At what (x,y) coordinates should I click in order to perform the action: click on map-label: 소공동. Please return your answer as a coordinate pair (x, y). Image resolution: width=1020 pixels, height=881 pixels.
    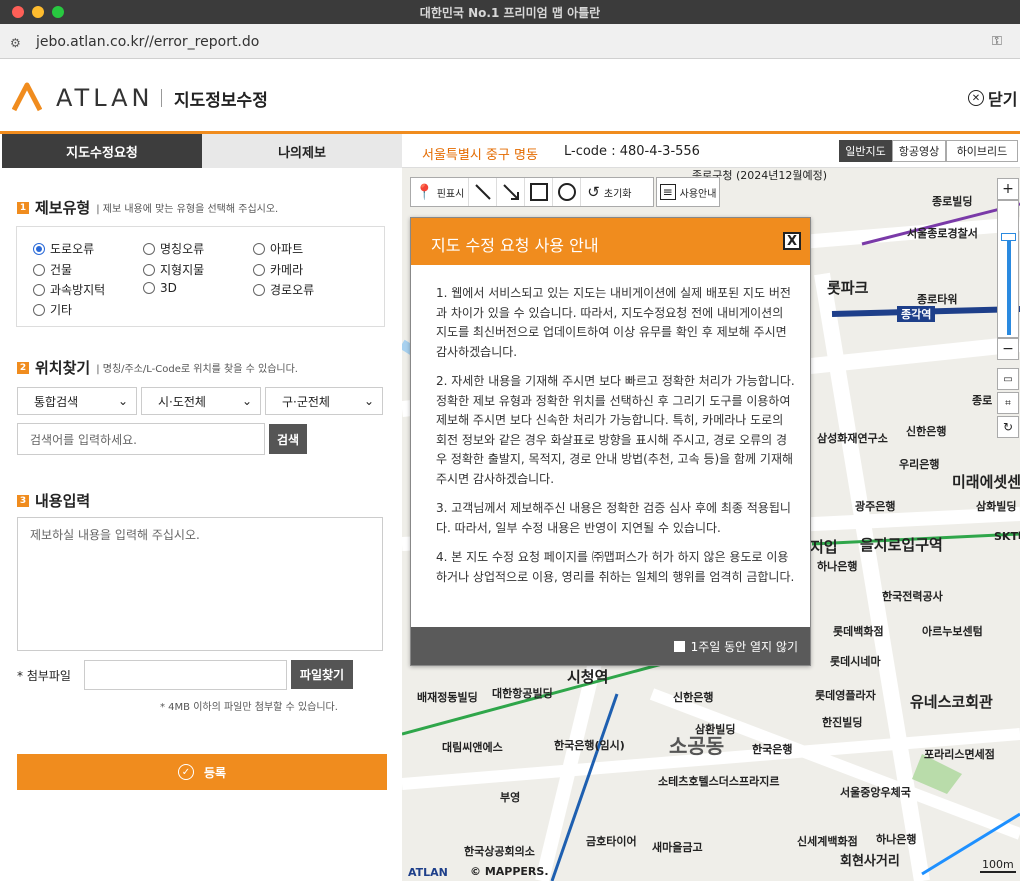
    Looking at the image, I should click on (697, 746).